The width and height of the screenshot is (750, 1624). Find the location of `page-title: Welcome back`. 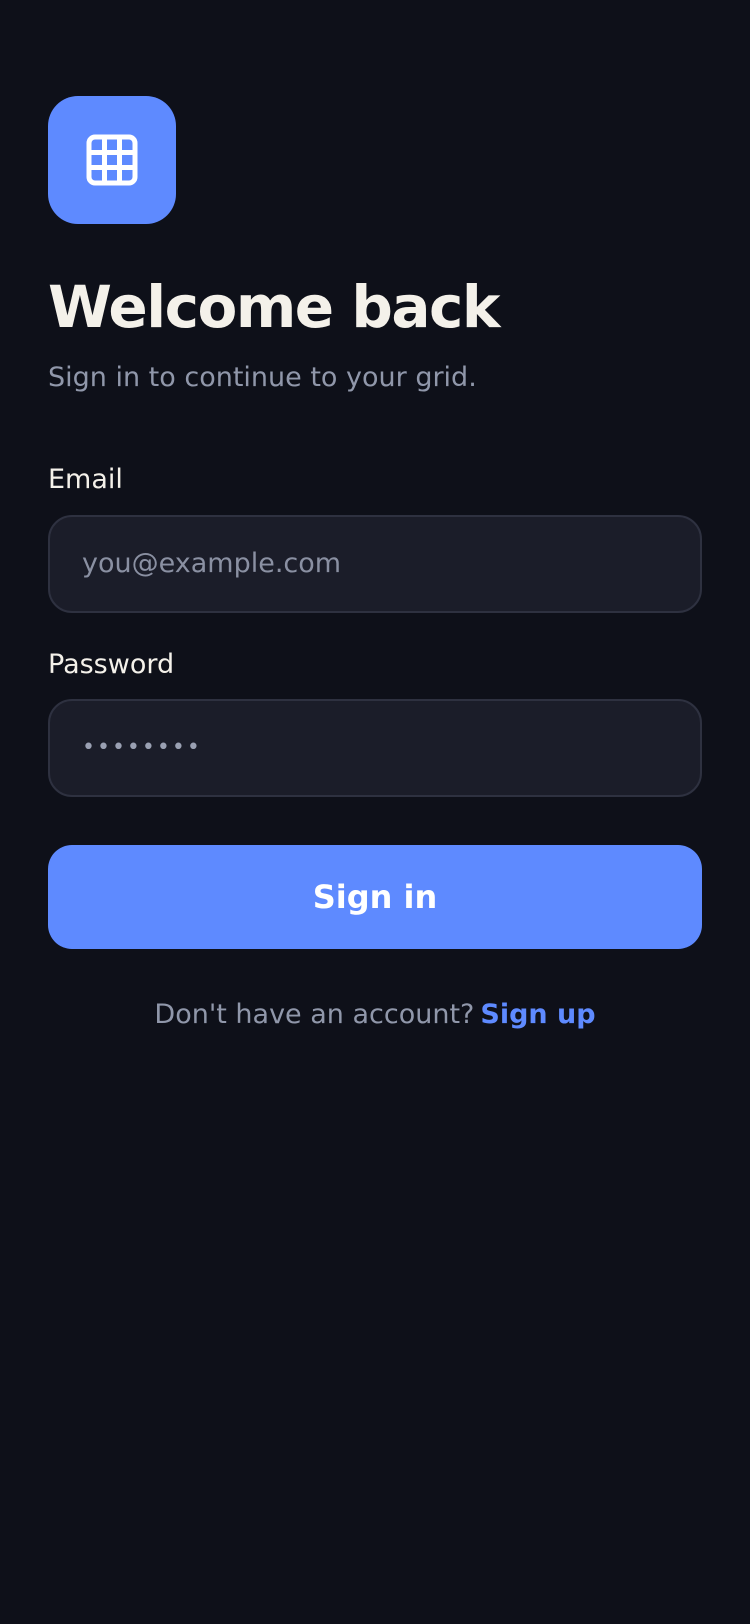

page-title: Welcome back is located at coordinates (274, 307).